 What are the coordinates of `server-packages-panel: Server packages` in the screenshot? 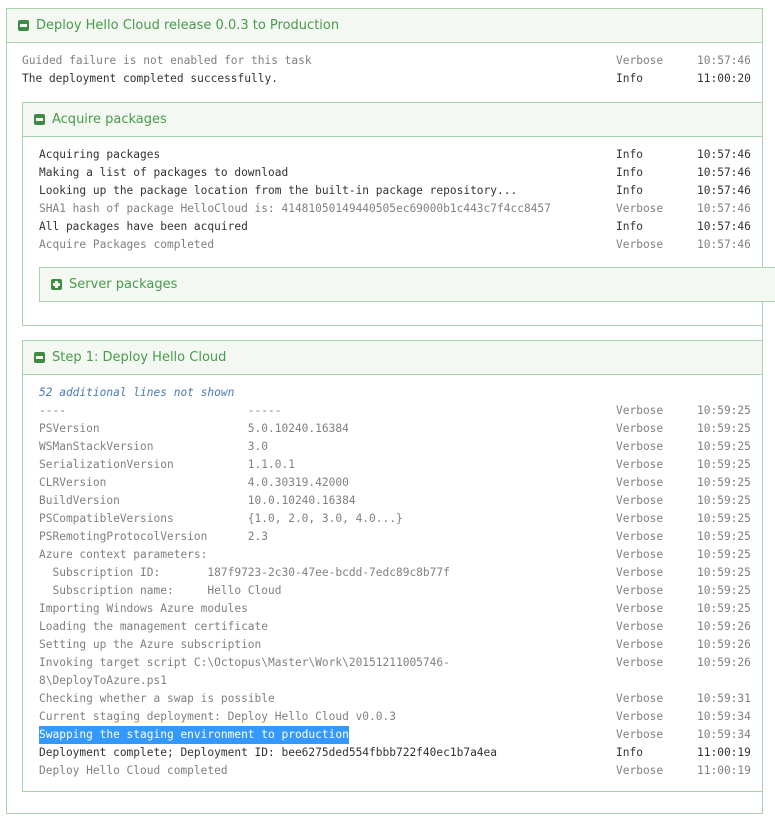 It's located at (407, 284).